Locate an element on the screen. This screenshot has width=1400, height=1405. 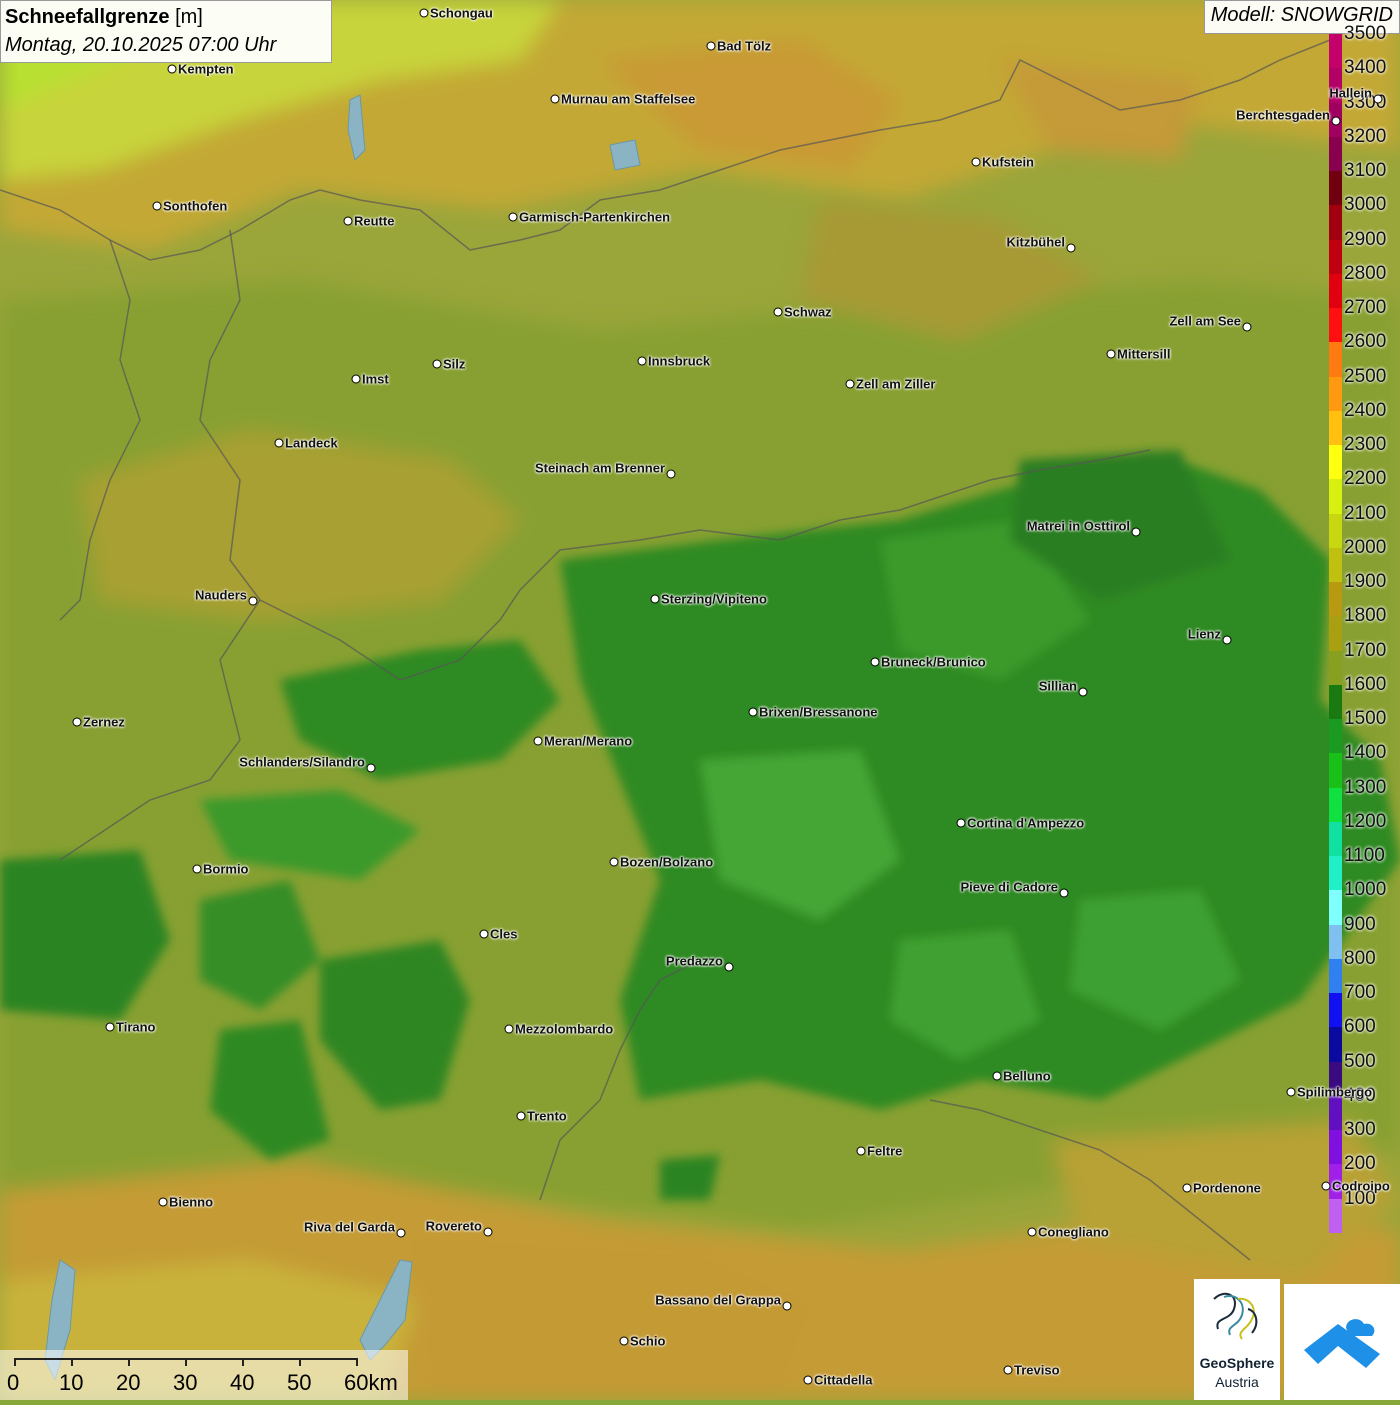
legend-label: 200 is located at coordinates (1360, 1164).